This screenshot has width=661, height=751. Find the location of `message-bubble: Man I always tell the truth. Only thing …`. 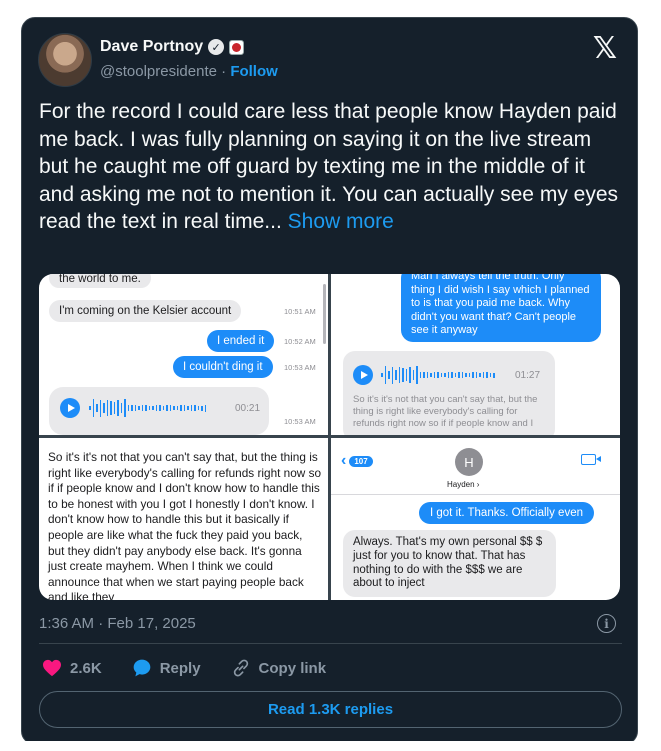

message-bubble: Man I always tell the truth. Only thing … is located at coordinates (501, 308).